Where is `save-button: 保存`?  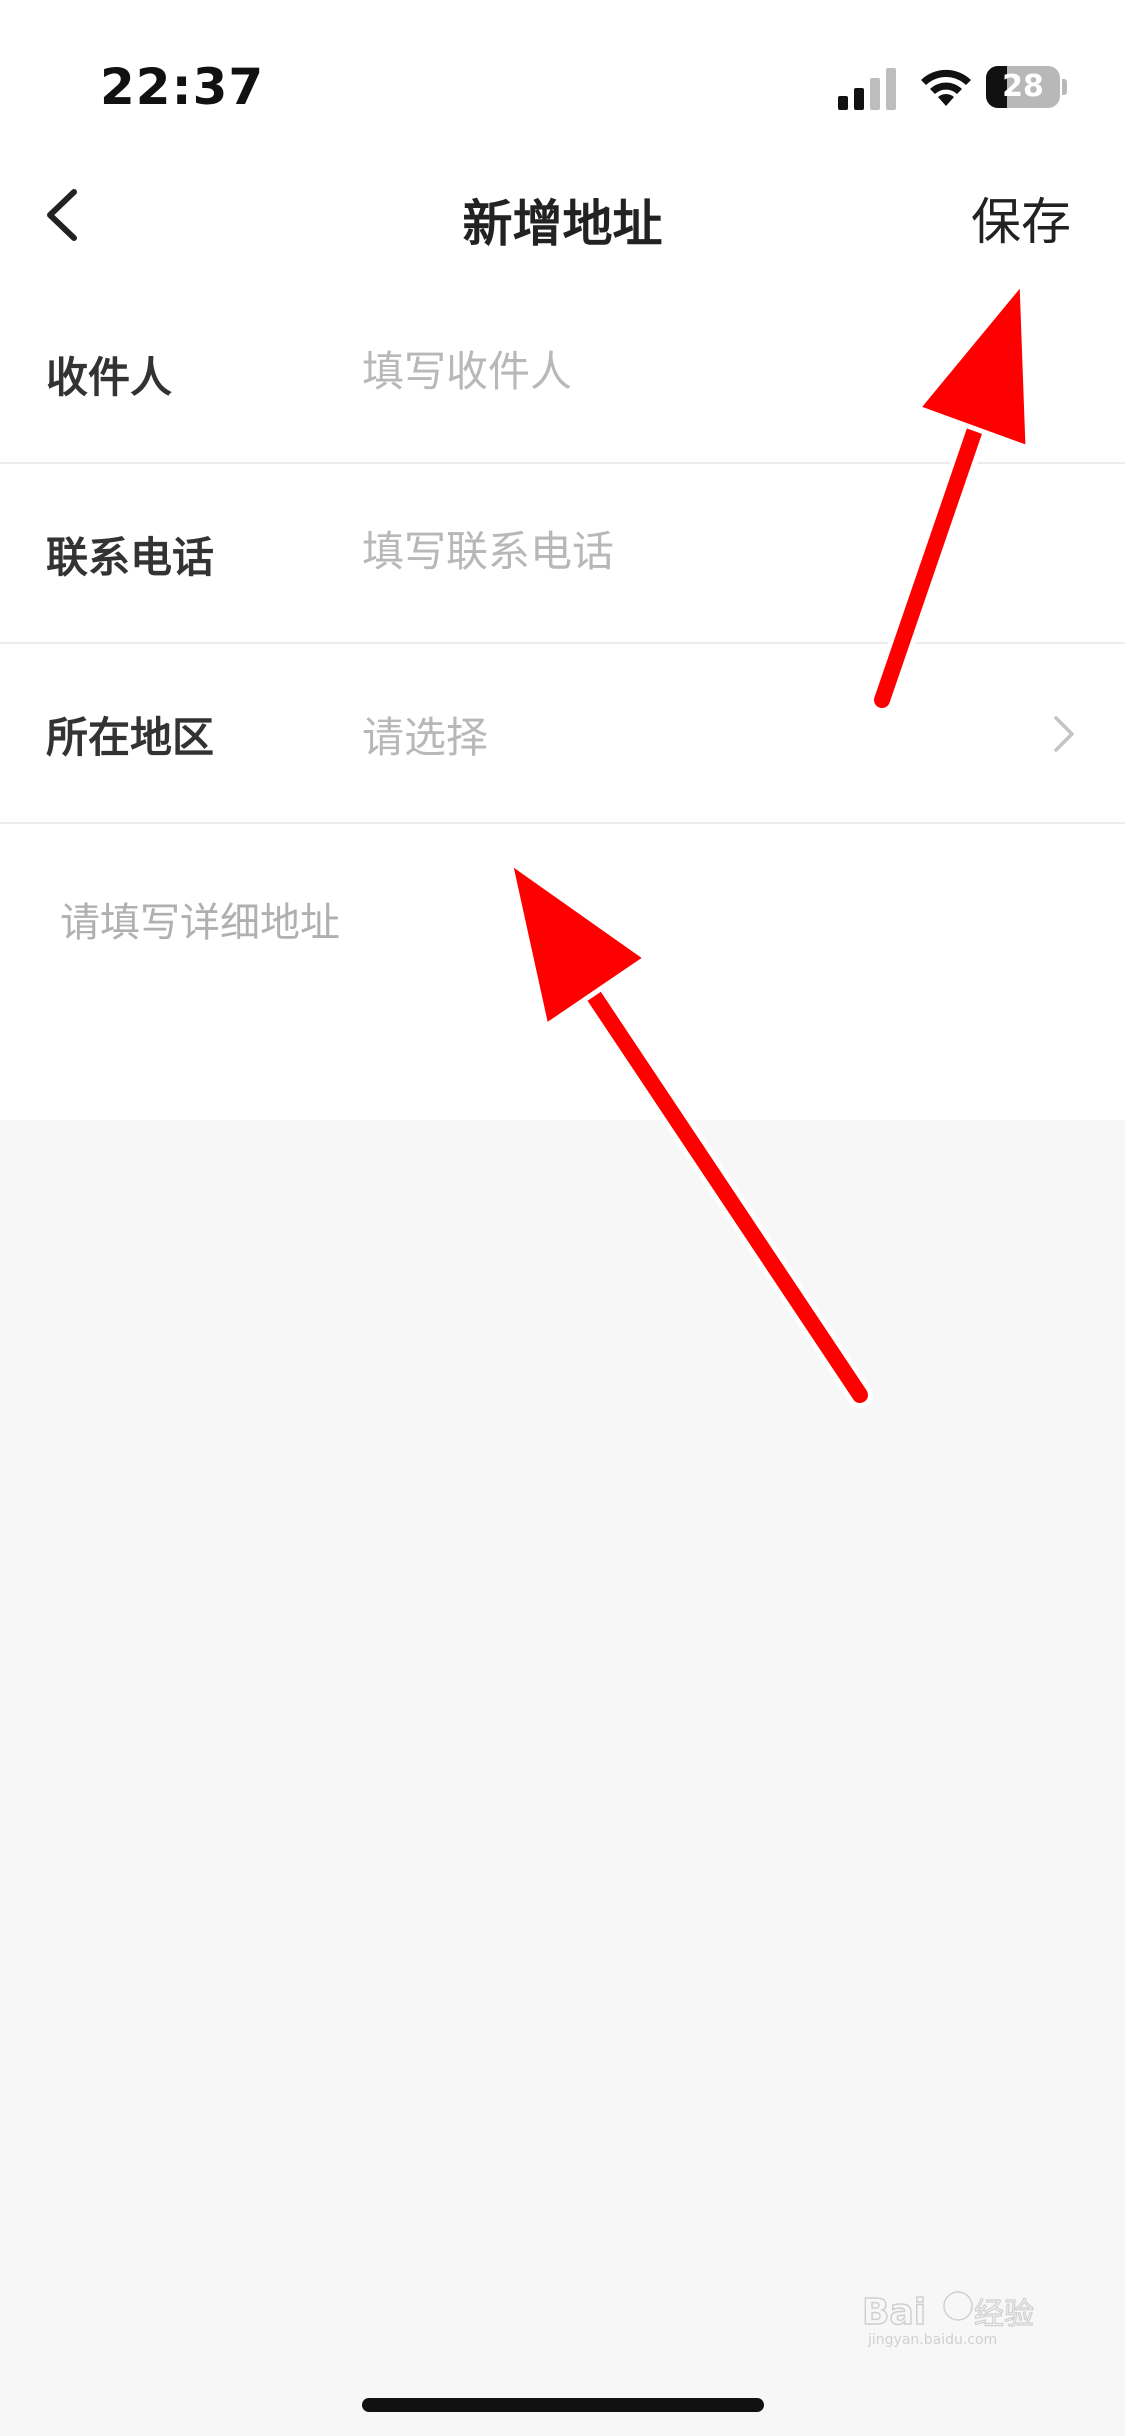
save-button: 保存 is located at coordinates (1021, 218).